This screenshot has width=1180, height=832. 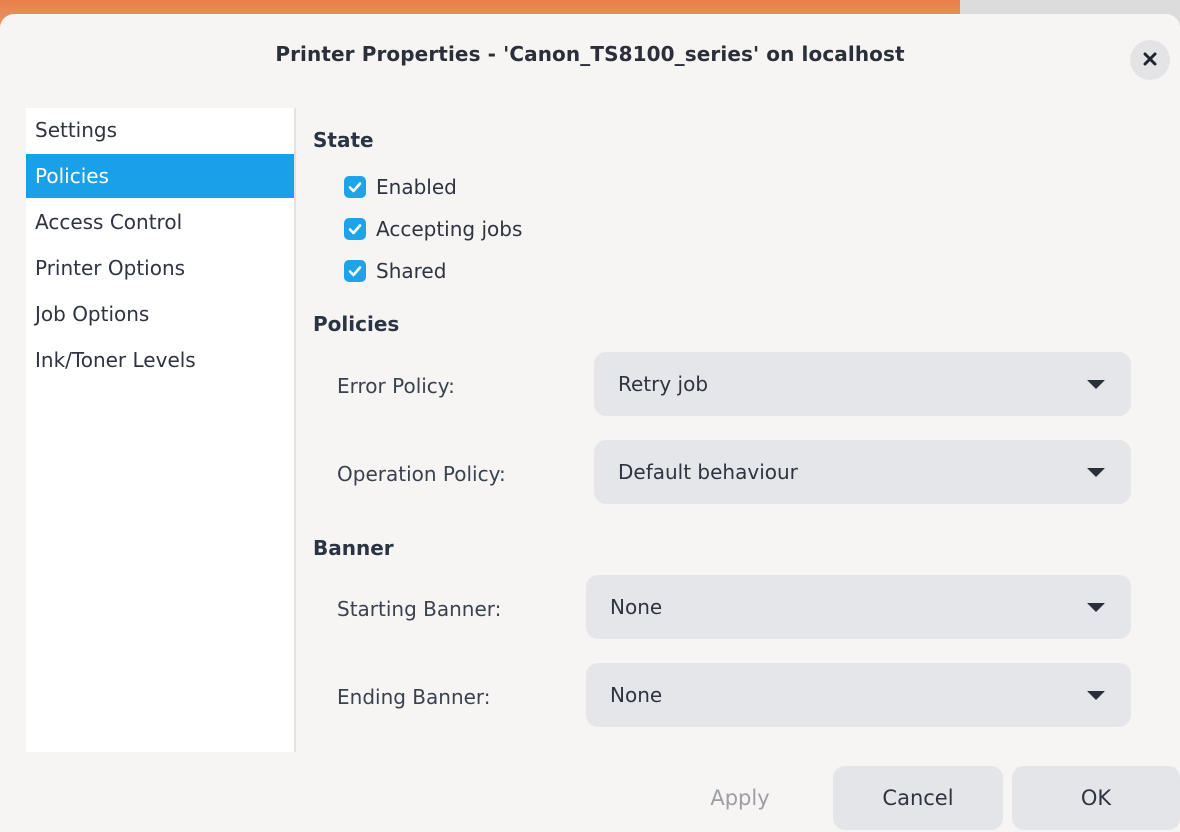 I want to click on close-icon, so click(x=1150, y=60).